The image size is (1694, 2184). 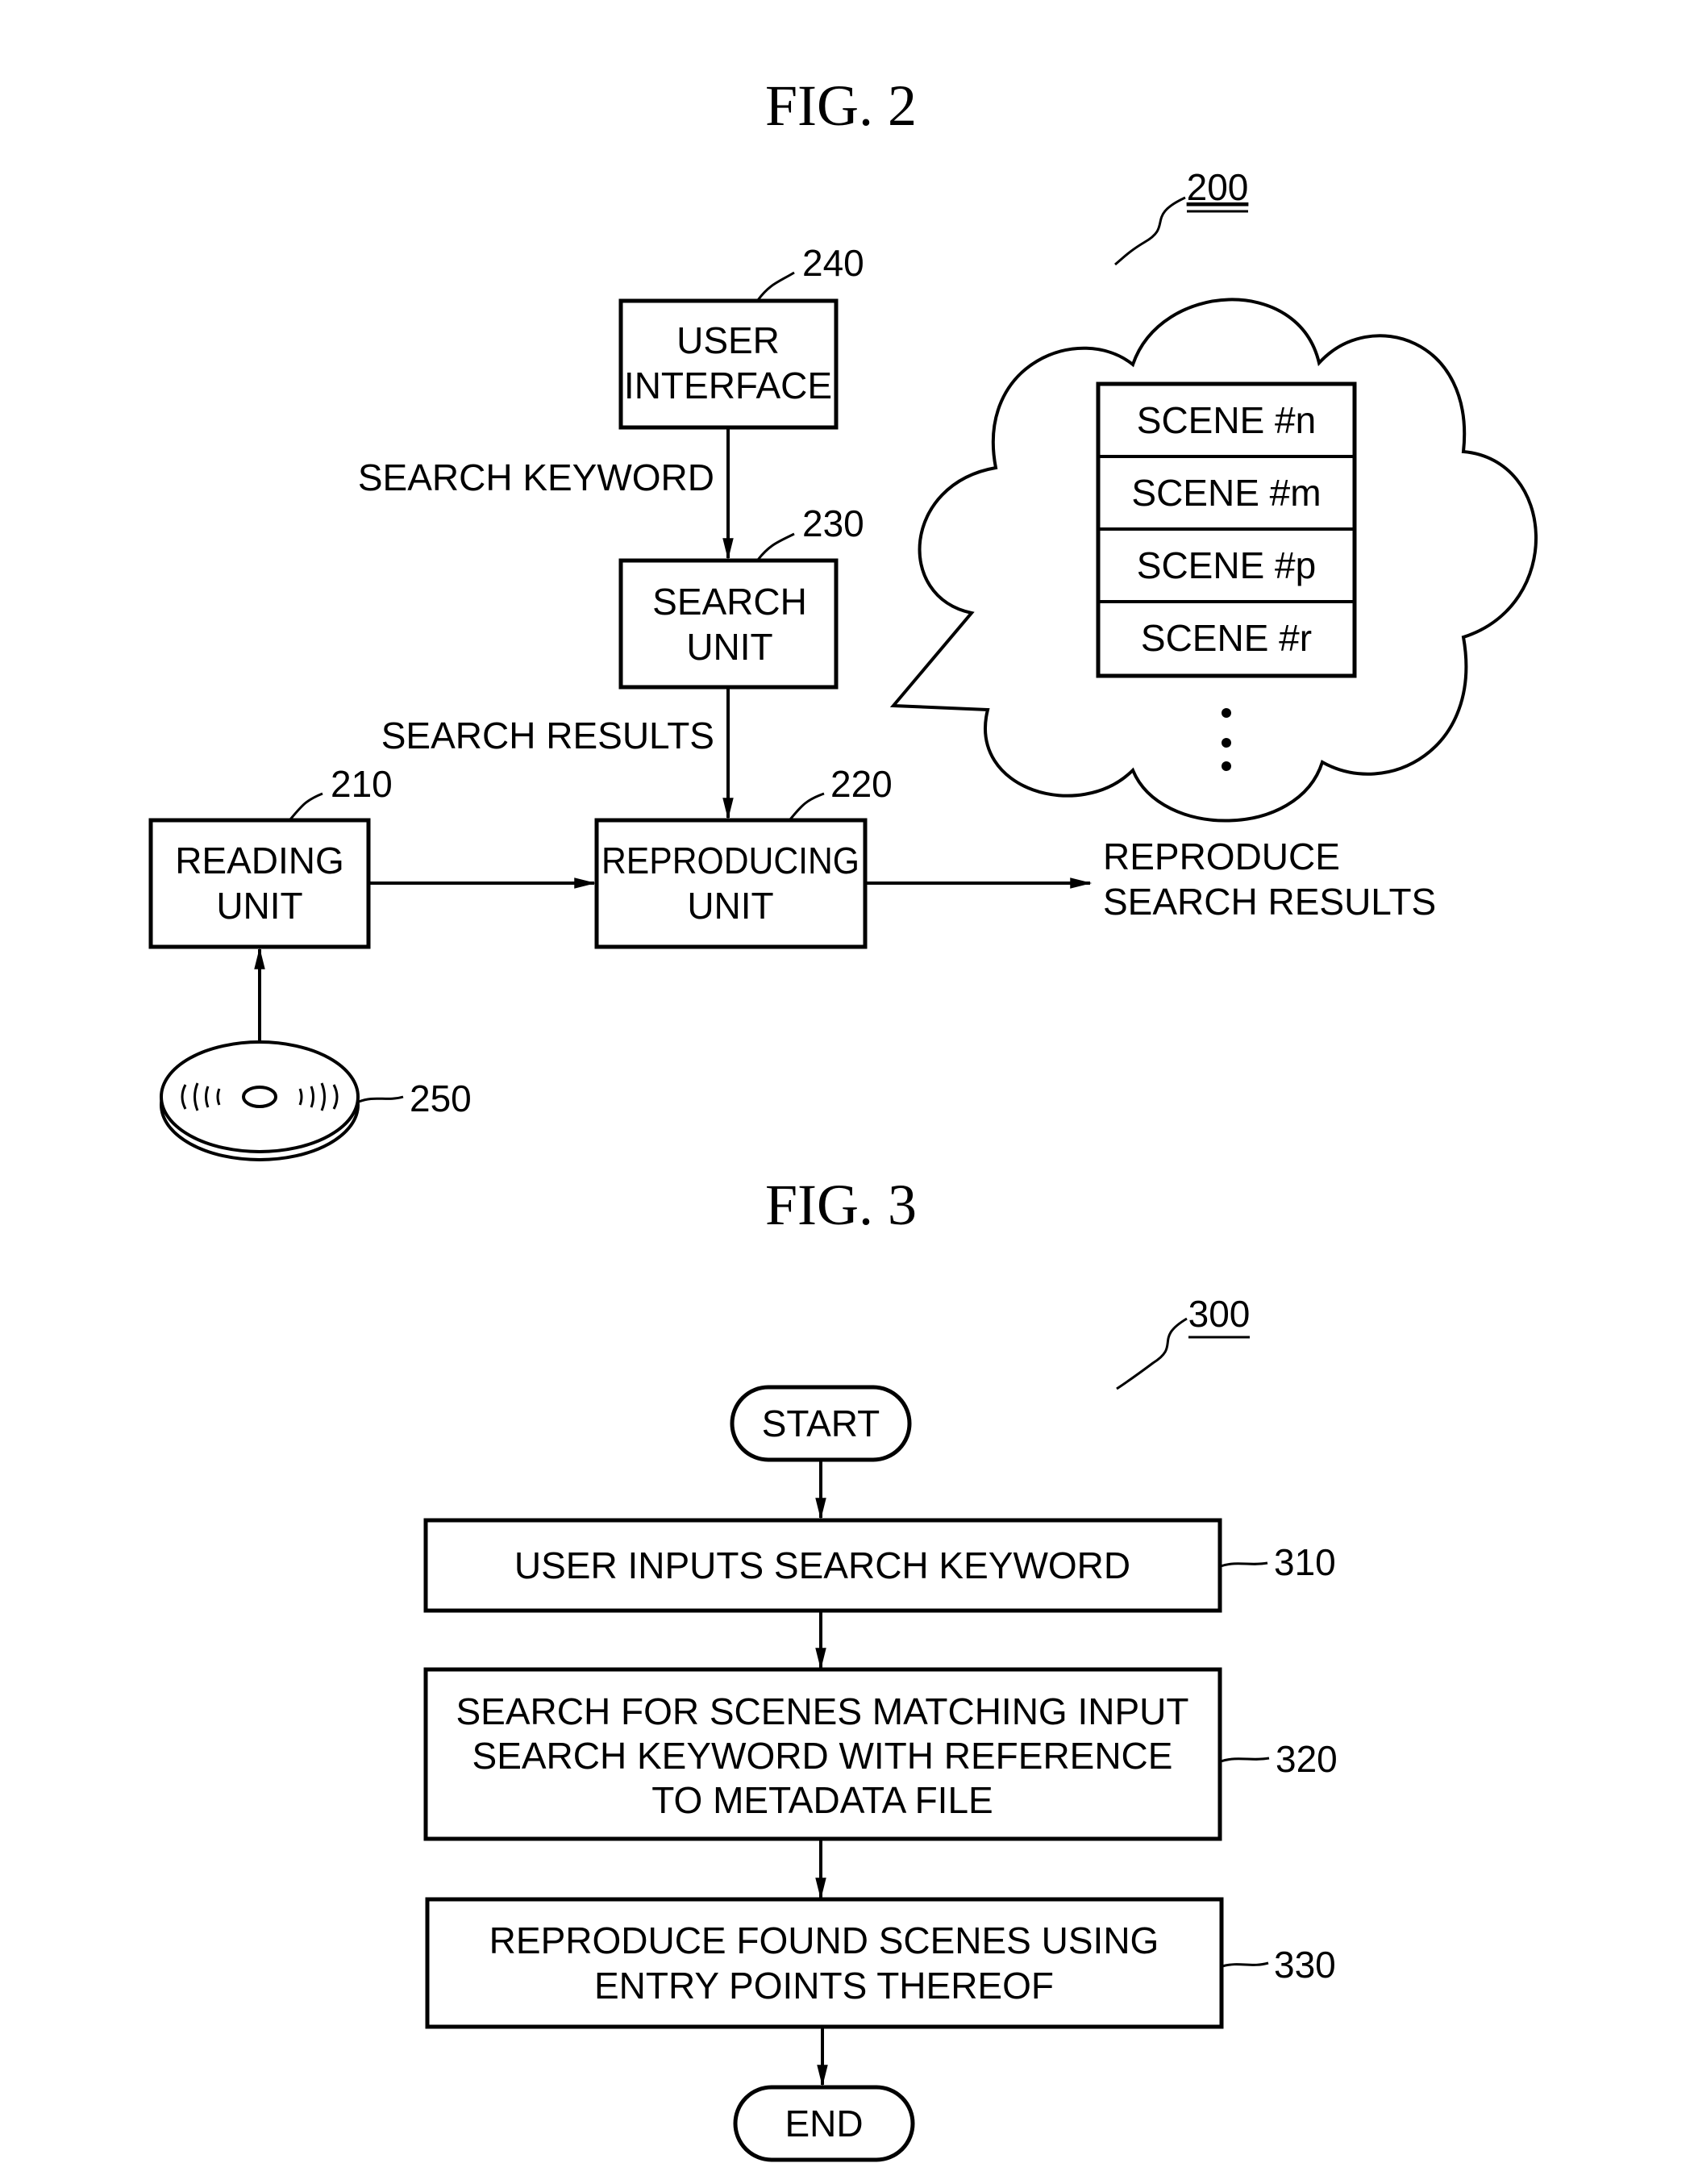 I want to click on user-interface-label-1: USER, so click(x=728, y=340).